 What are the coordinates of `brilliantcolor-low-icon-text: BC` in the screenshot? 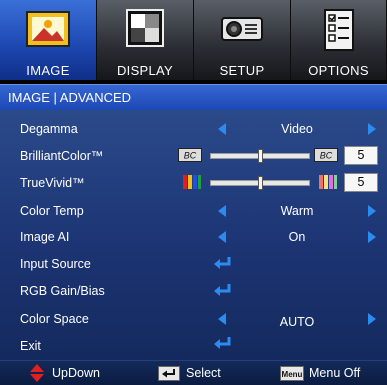 It's located at (190, 156).